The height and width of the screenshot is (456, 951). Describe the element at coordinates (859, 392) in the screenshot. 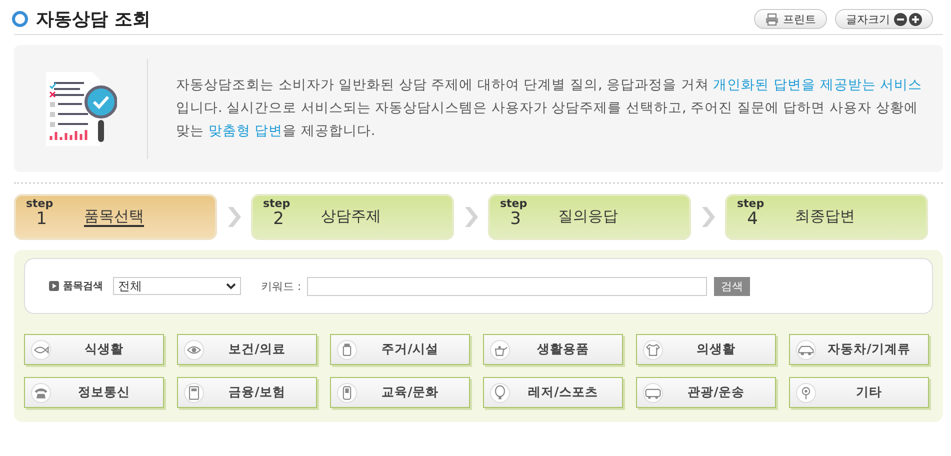

I see `category-button: 기타` at that location.